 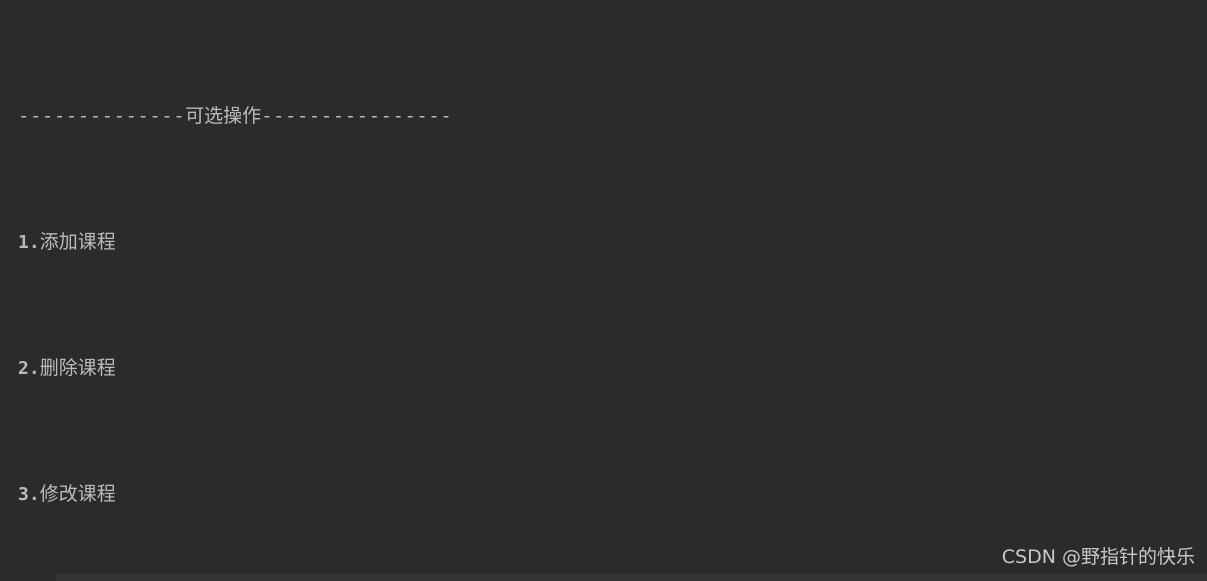 I want to click on menu-item-2-key: 2., so click(x=29, y=368).